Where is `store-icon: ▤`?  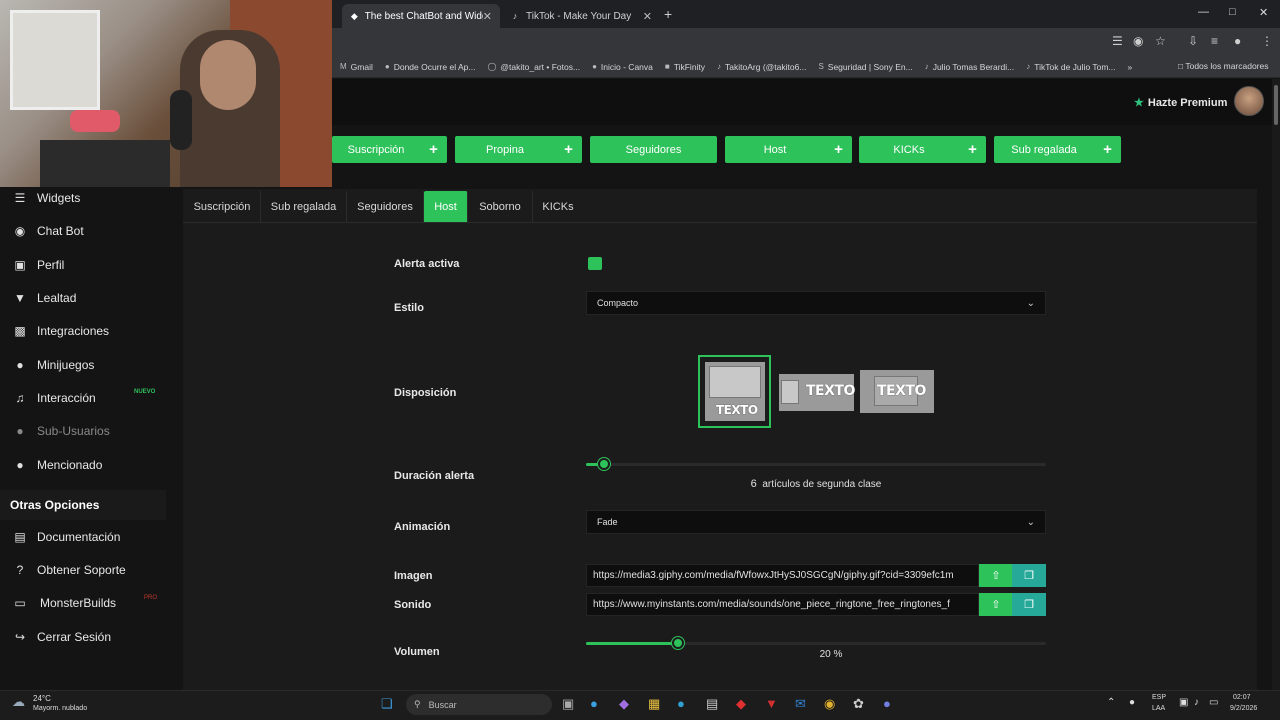
store-icon: ▤ is located at coordinates (712, 704).